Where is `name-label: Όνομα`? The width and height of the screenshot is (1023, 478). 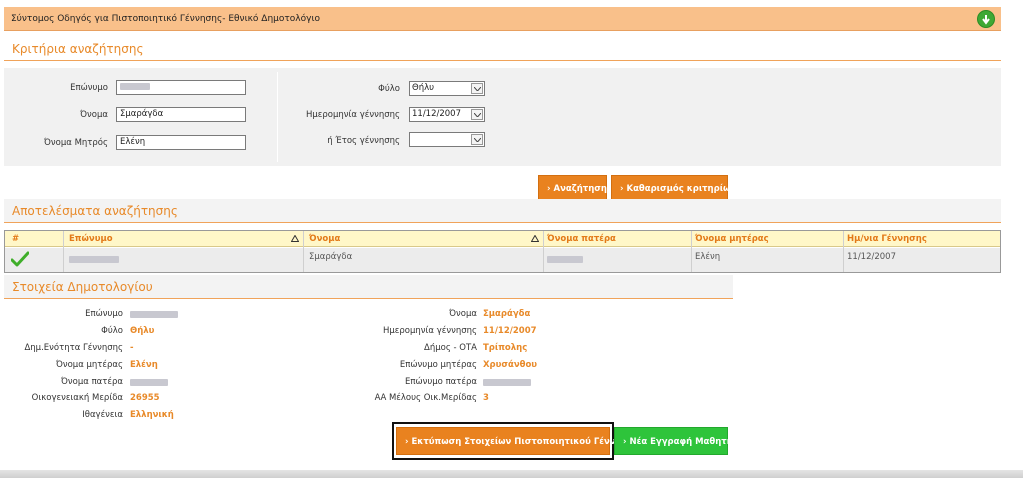
name-label: Όνομα is located at coordinates (94, 115).